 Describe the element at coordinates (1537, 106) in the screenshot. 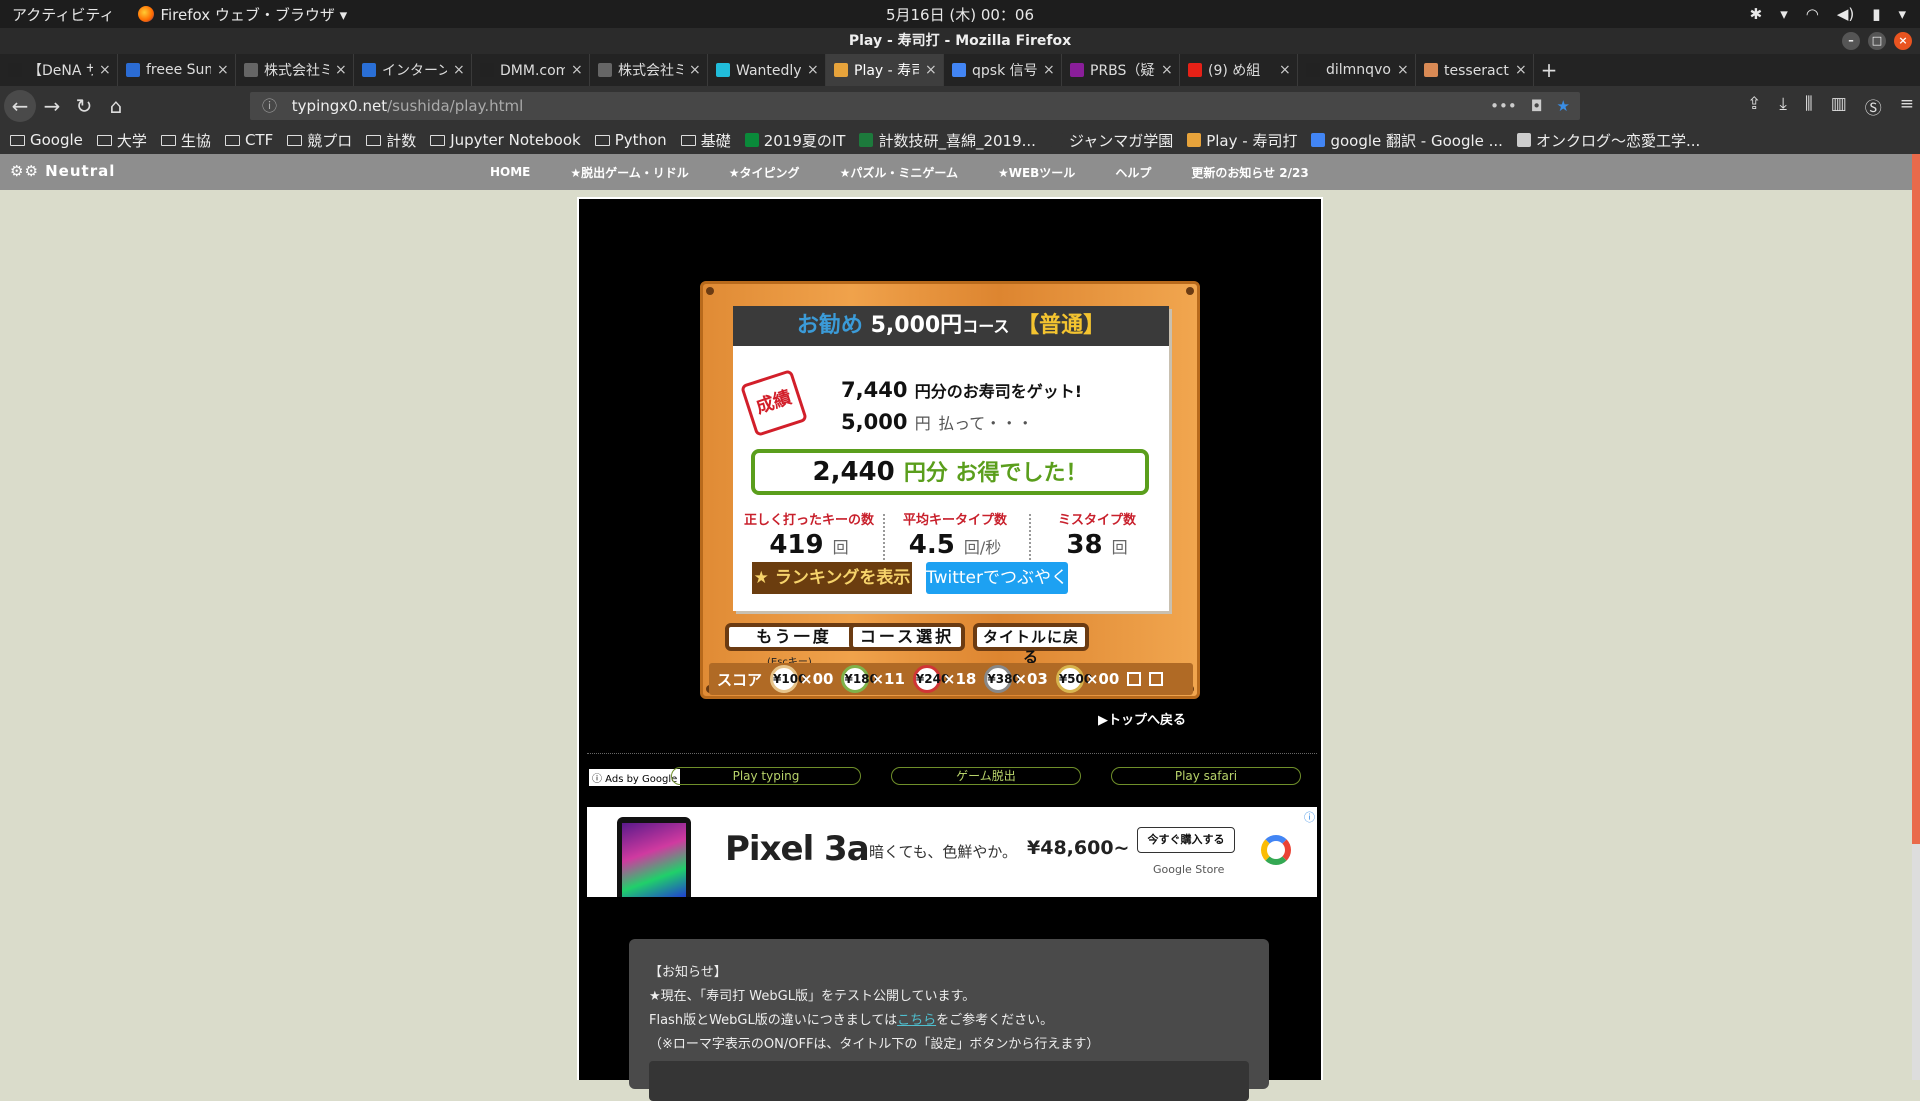

I see `pocket-icon: ◘` at that location.